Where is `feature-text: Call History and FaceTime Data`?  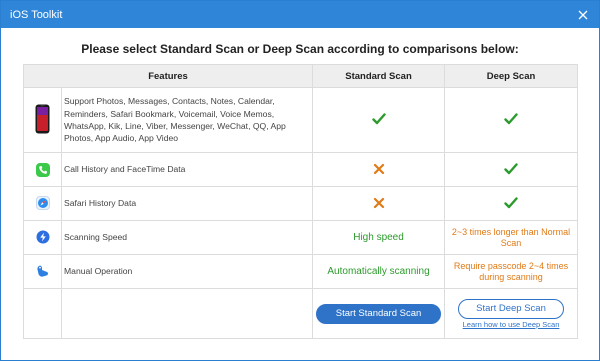 feature-text: Call History and FaceTime Data is located at coordinates (187, 169).